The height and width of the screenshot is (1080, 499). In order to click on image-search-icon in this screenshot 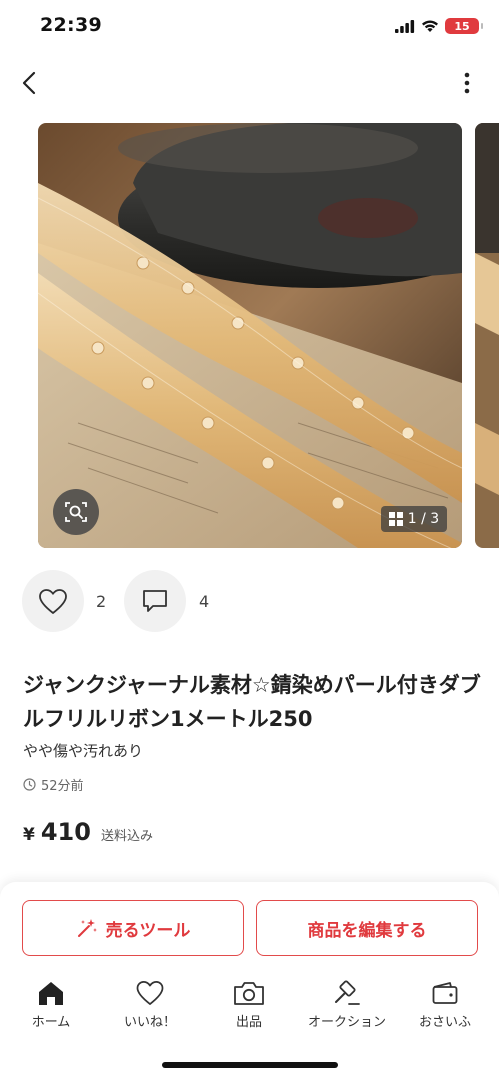, I will do `click(76, 512)`.